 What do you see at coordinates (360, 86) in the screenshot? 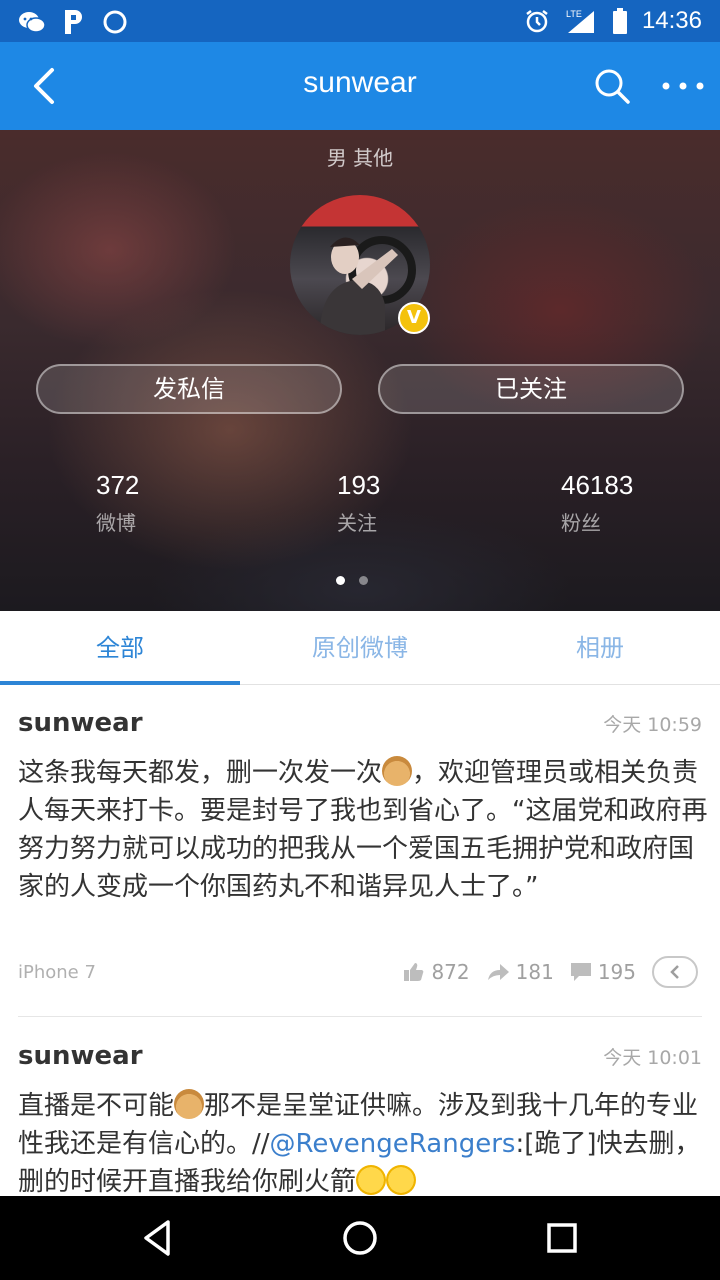
I see `title-bar: sunwear` at bounding box center [360, 86].